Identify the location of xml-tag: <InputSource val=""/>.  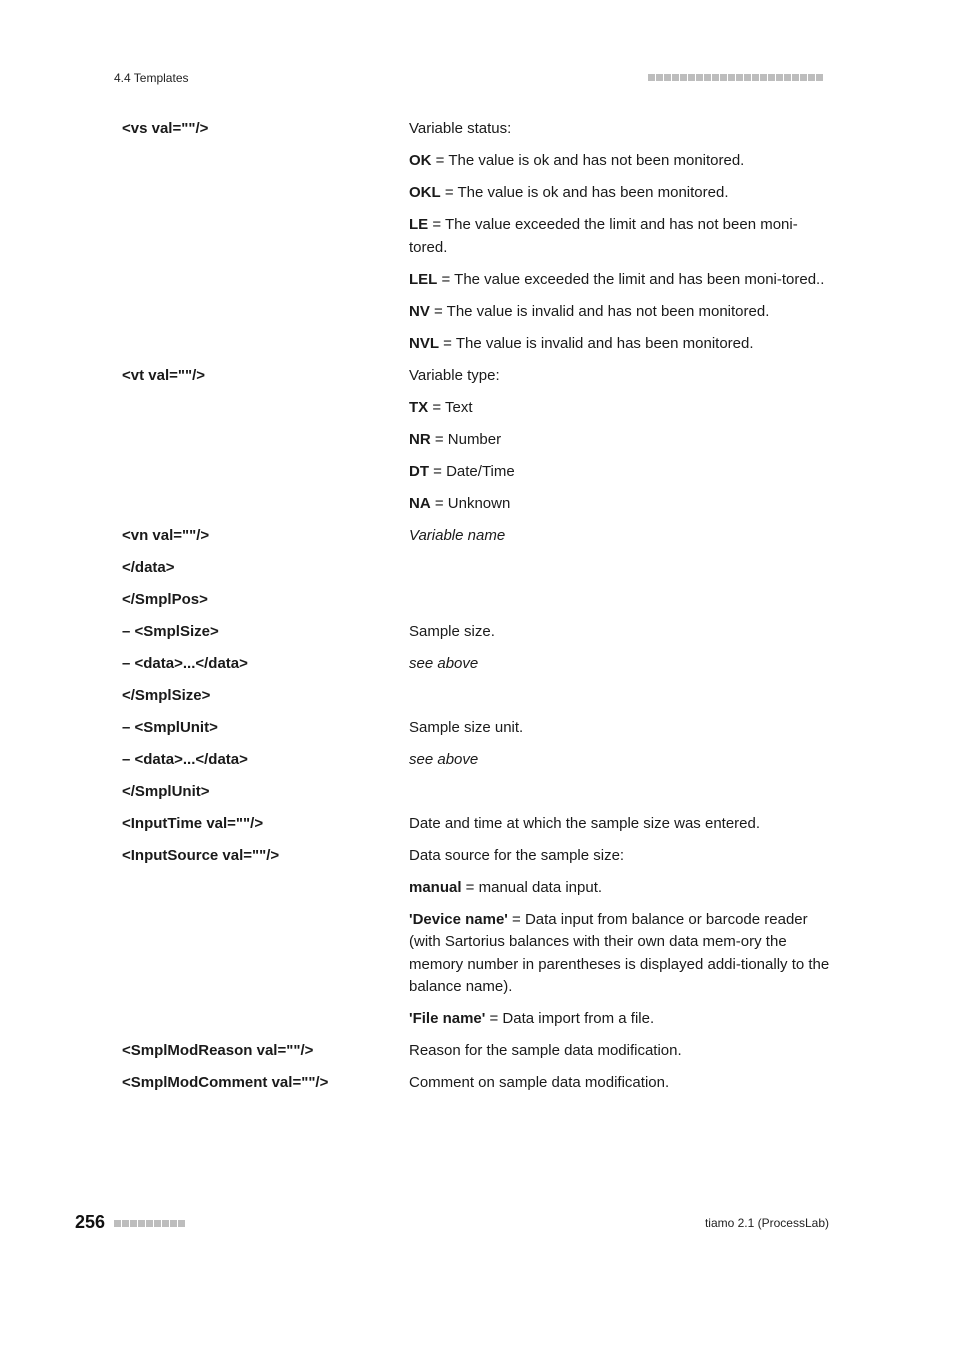
(201, 855).